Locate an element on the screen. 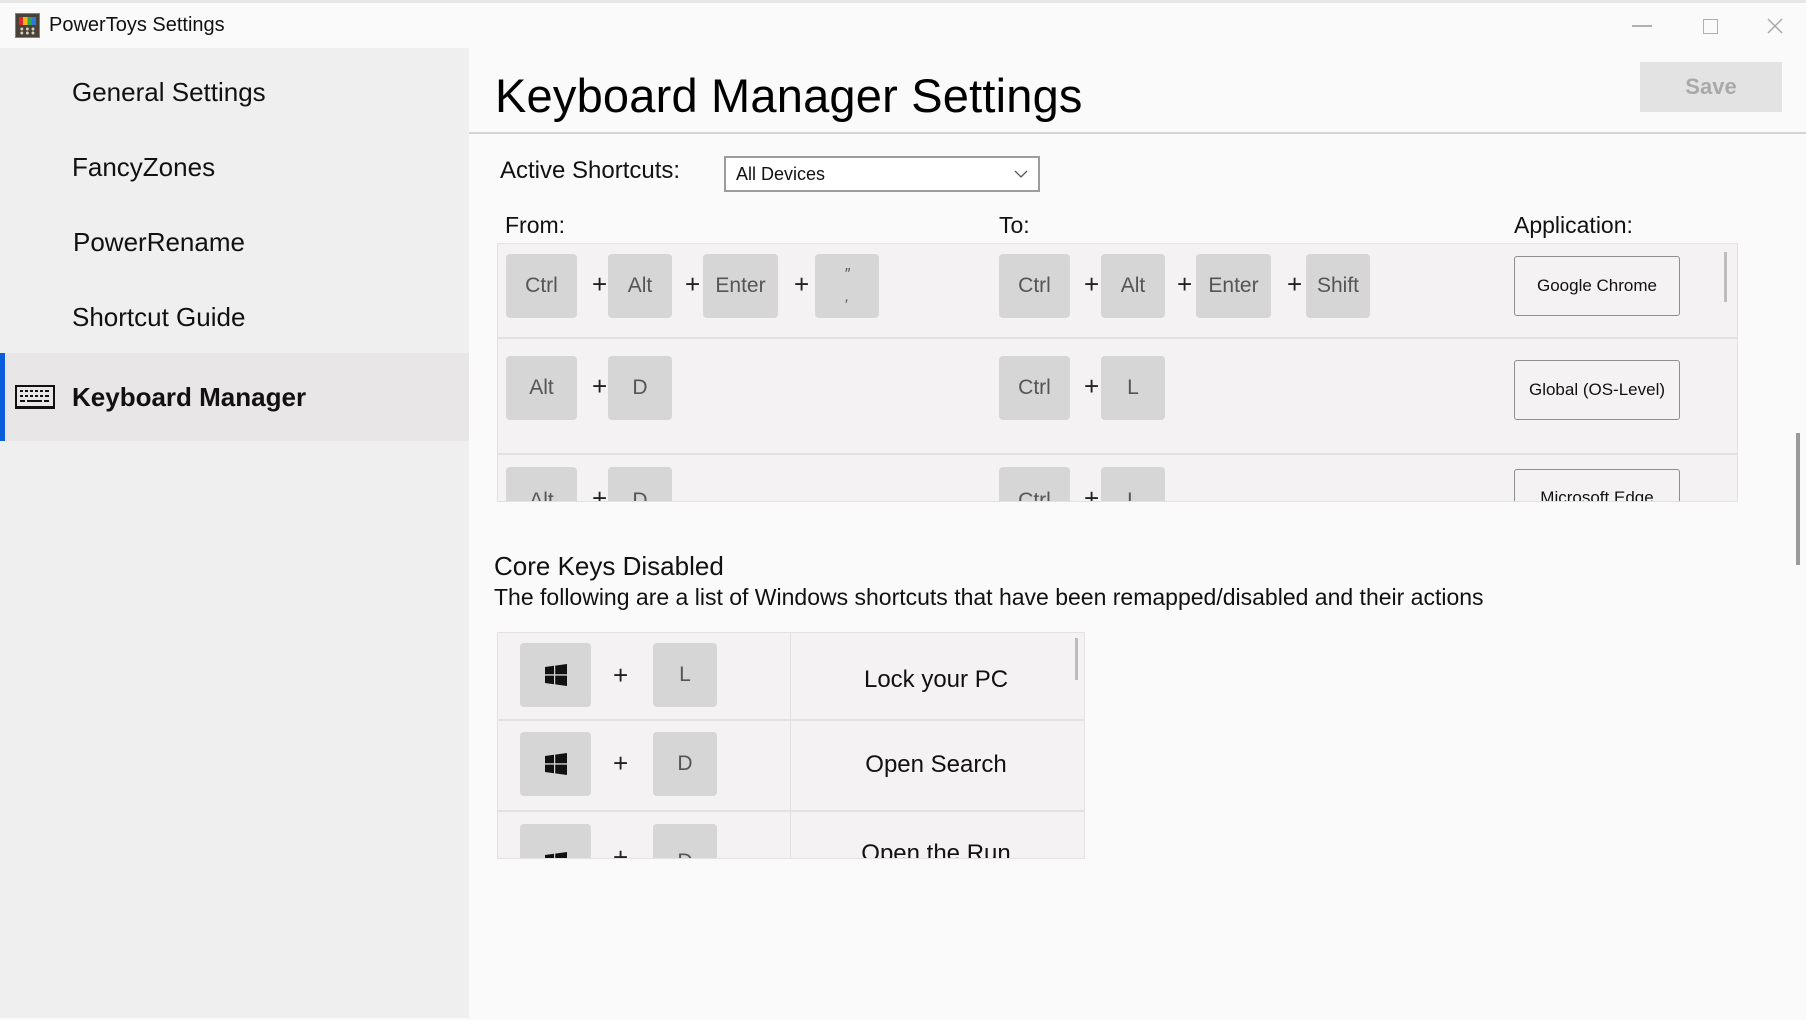 The width and height of the screenshot is (1806, 1020). page-title: Keyboard Manager Settings is located at coordinates (789, 95).